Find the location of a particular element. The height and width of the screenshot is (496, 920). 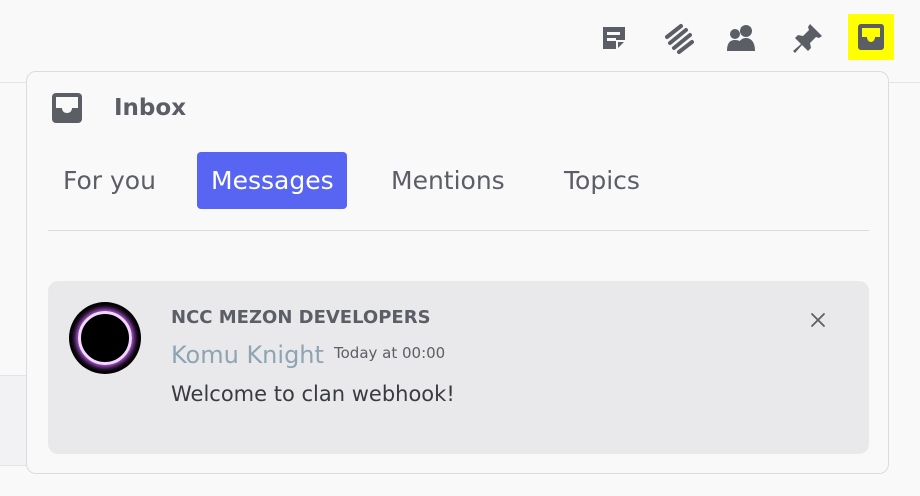

members-button is located at coordinates (742, 38).